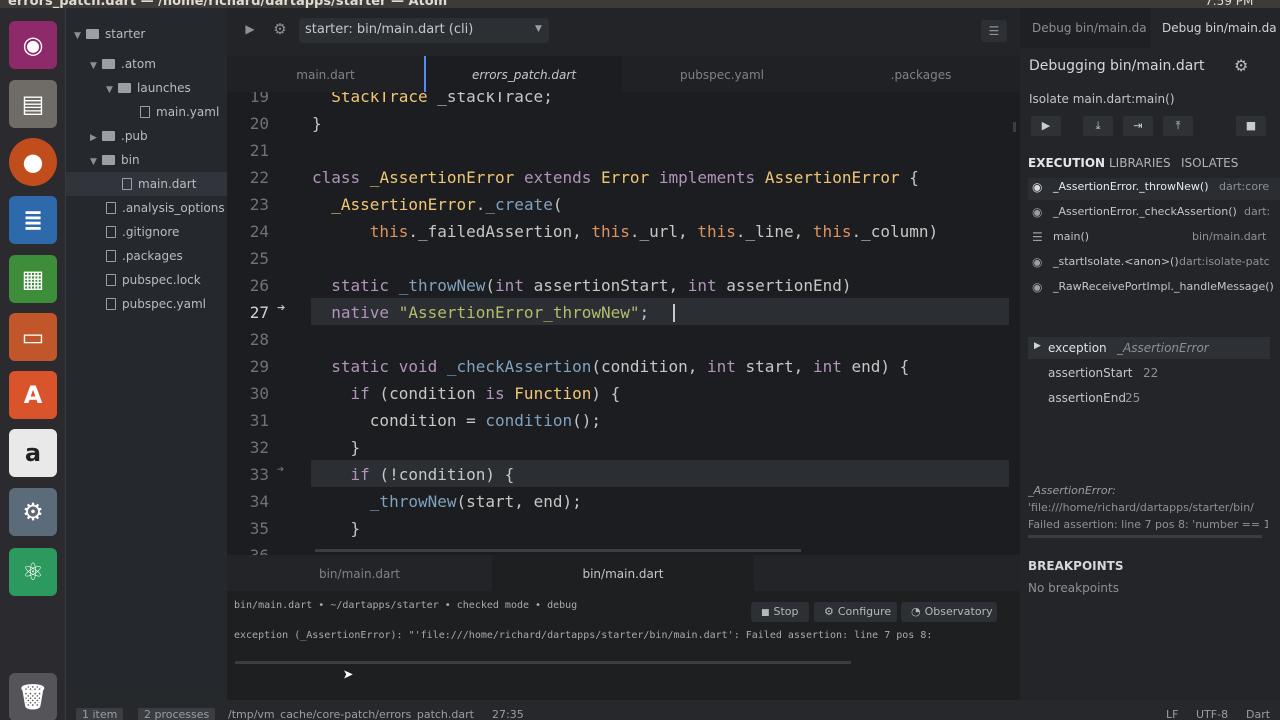 The image size is (1280, 720). I want to click on stack-frame: _AssertionError._checkAssertion(), so click(1145, 211).